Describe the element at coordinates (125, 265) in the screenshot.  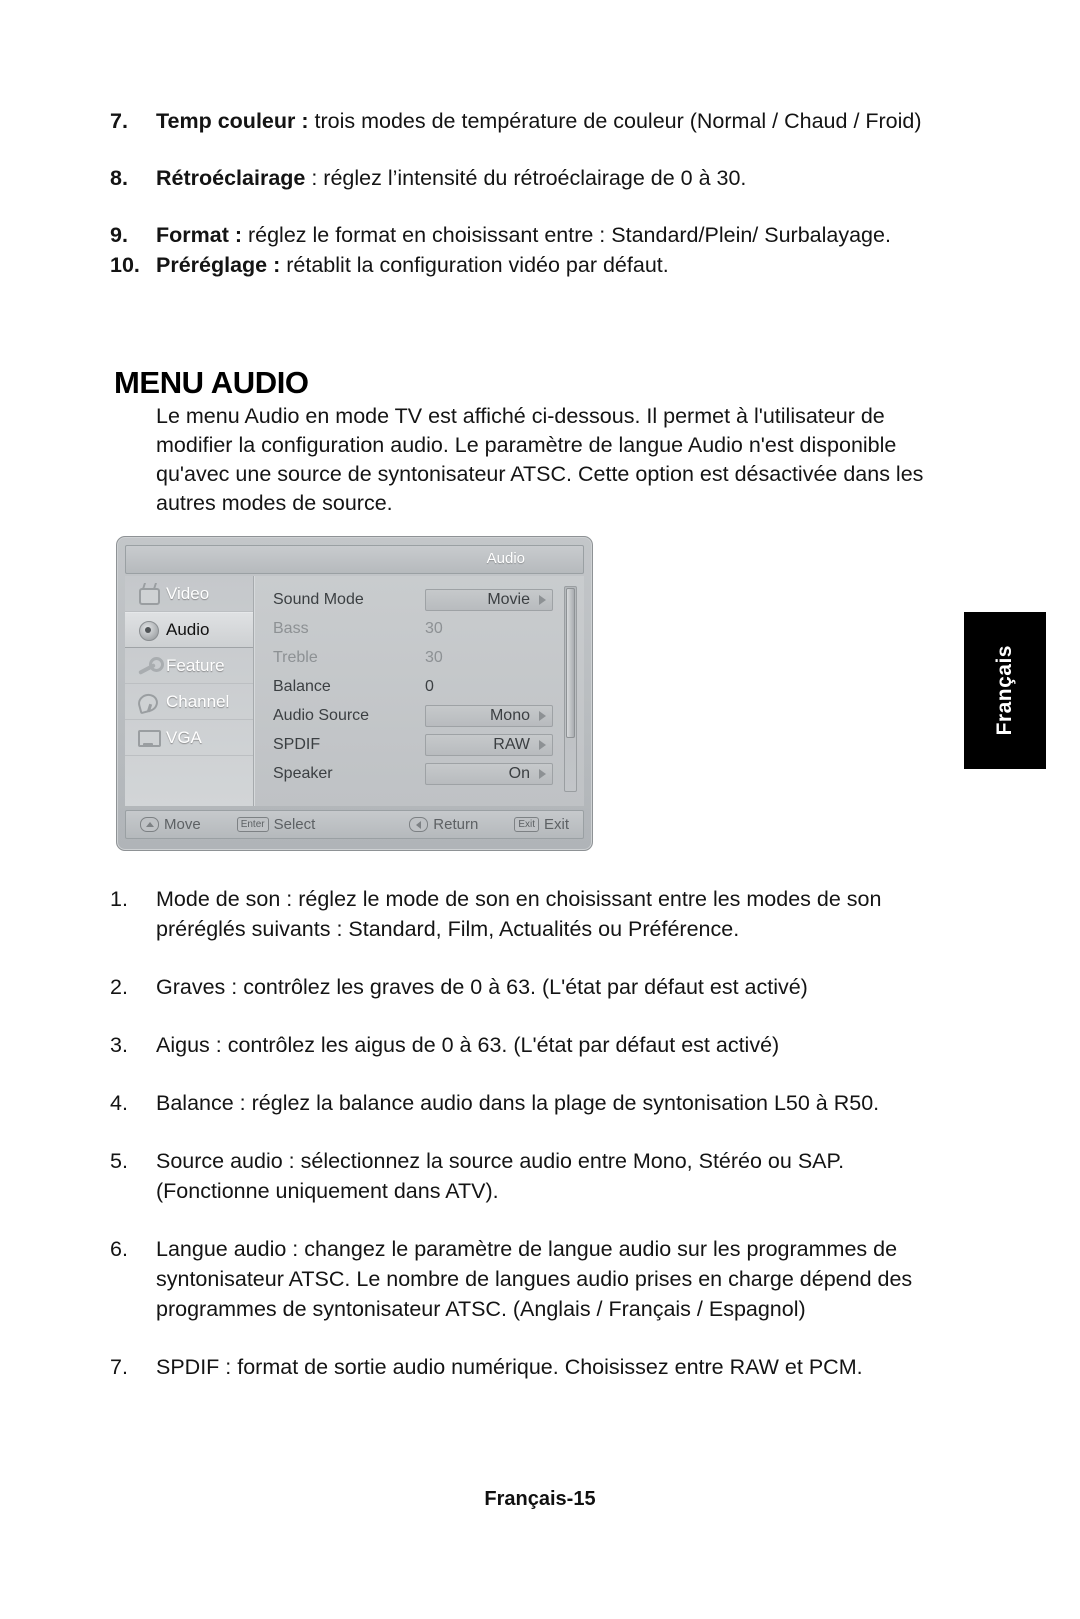
I see `list-item-number: 10.` at that location.